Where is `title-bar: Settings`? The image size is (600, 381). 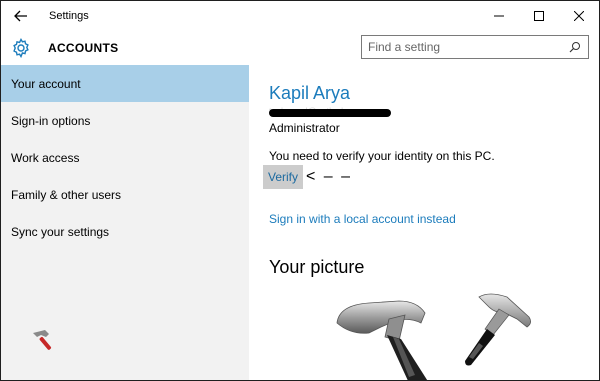 title-bar: Settings is located at coordinates (300, 15).